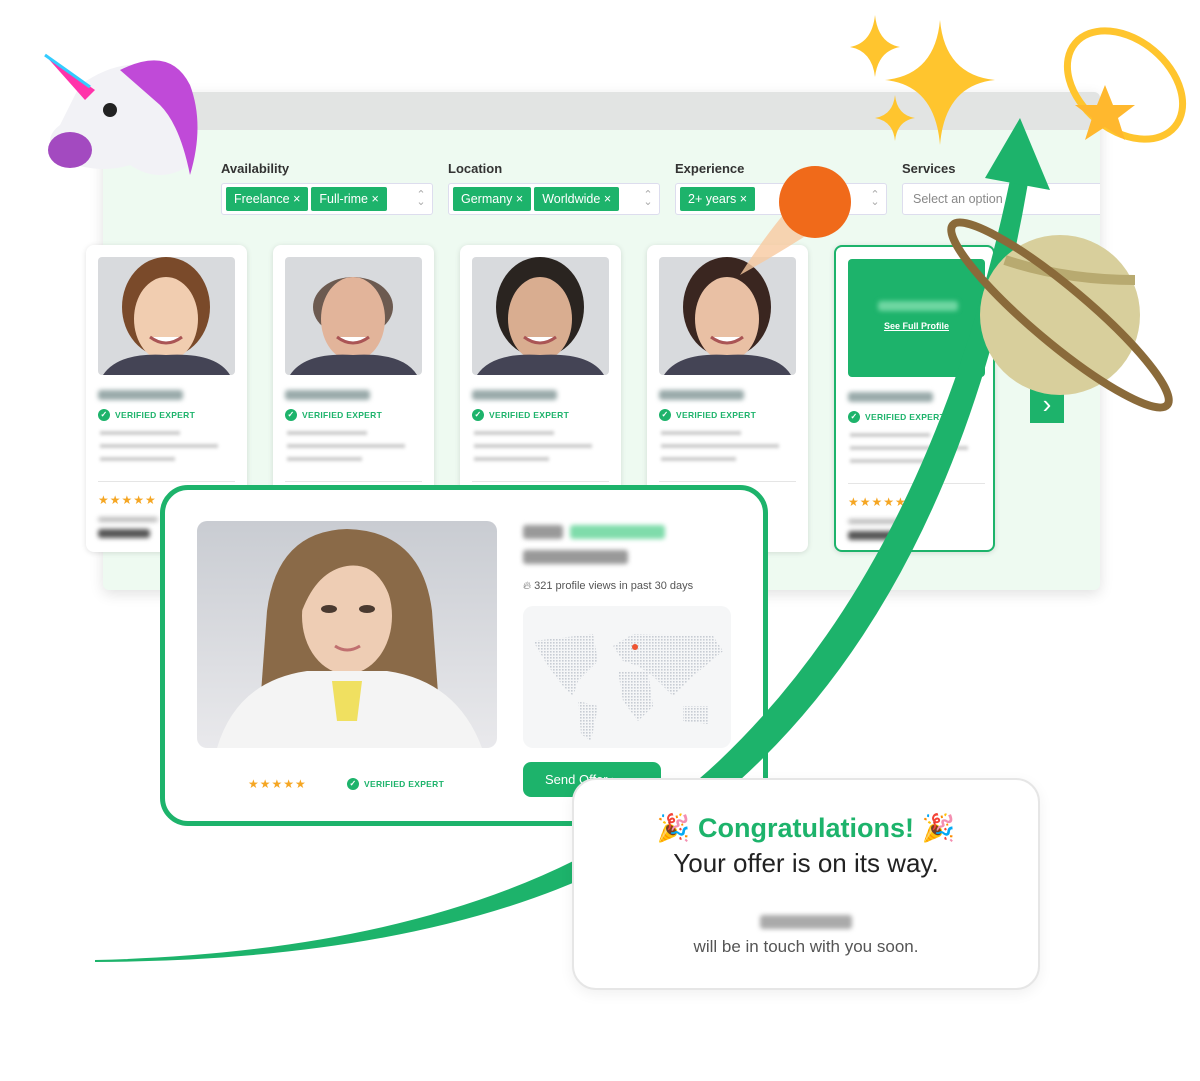 The height and width of the screenshot is (1081, 1200). What do you see at coordinates (795, 220) in the screenshot?
I see `comet-icon` at bounding box center [795, 220].